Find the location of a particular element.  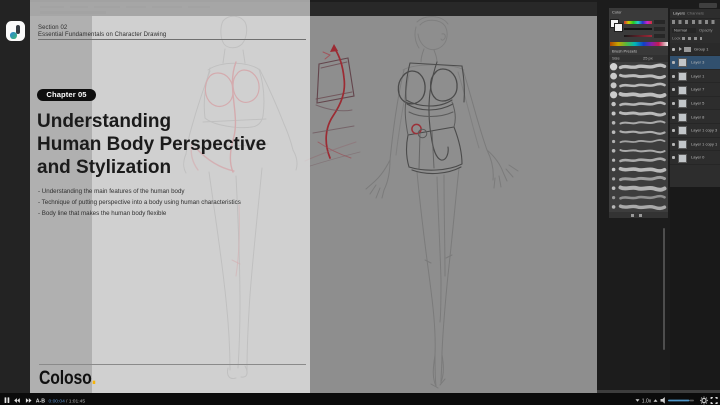

svg-text: 1.0x is located at coordinates (647, 401).